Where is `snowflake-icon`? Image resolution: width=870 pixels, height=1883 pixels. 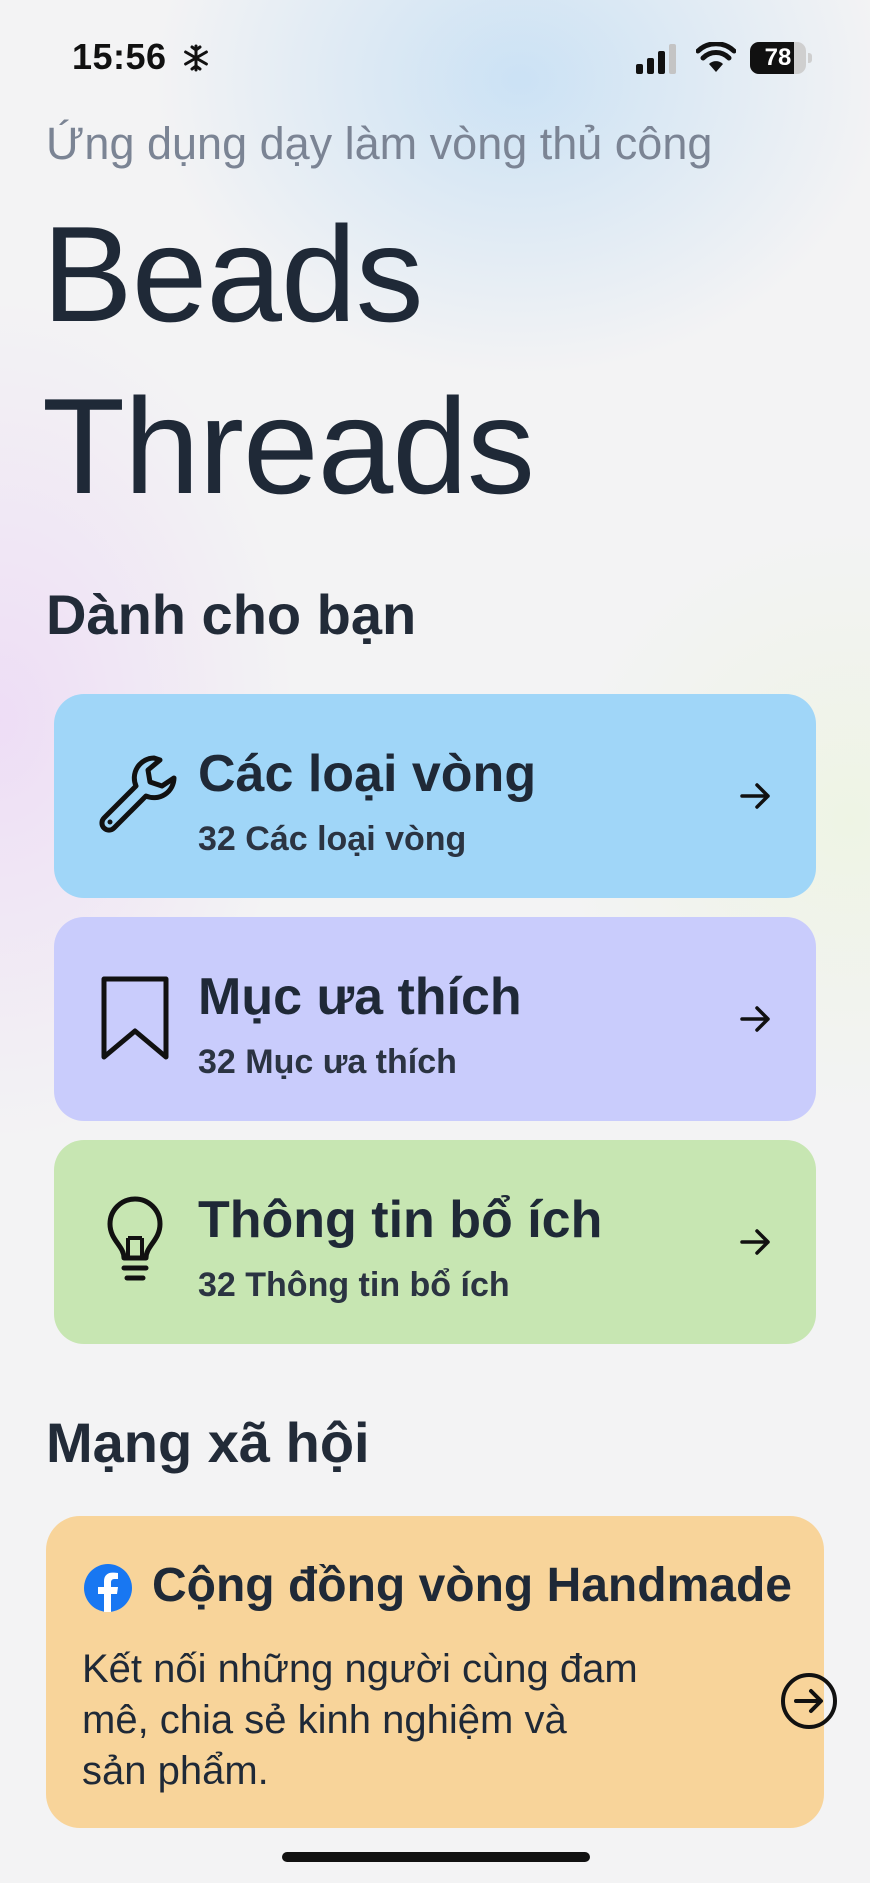
snowflake-icon is located at coordinates (196, 58).